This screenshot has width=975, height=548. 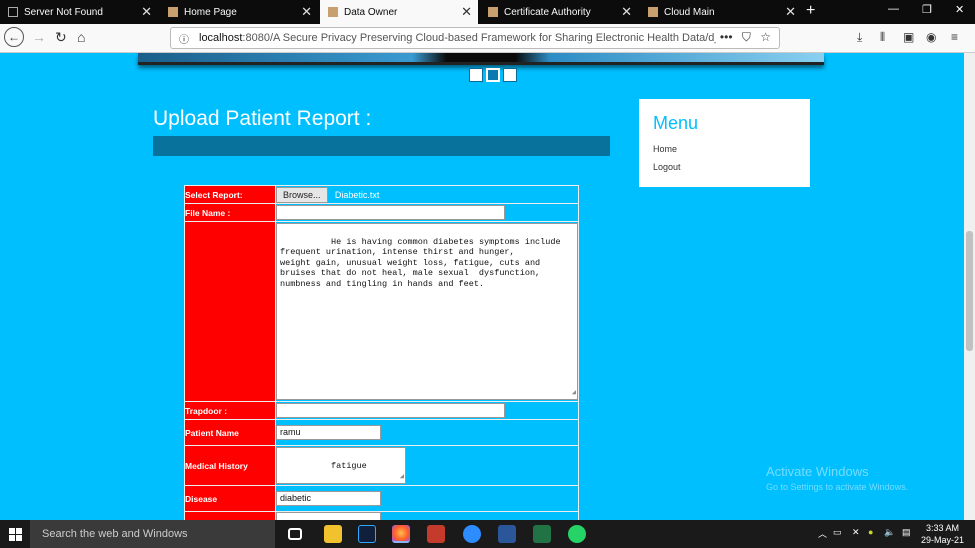 What do you see at coordinates (507, 534) in the screenshot?
I see `word-icon` at bounding box center [507, 534].